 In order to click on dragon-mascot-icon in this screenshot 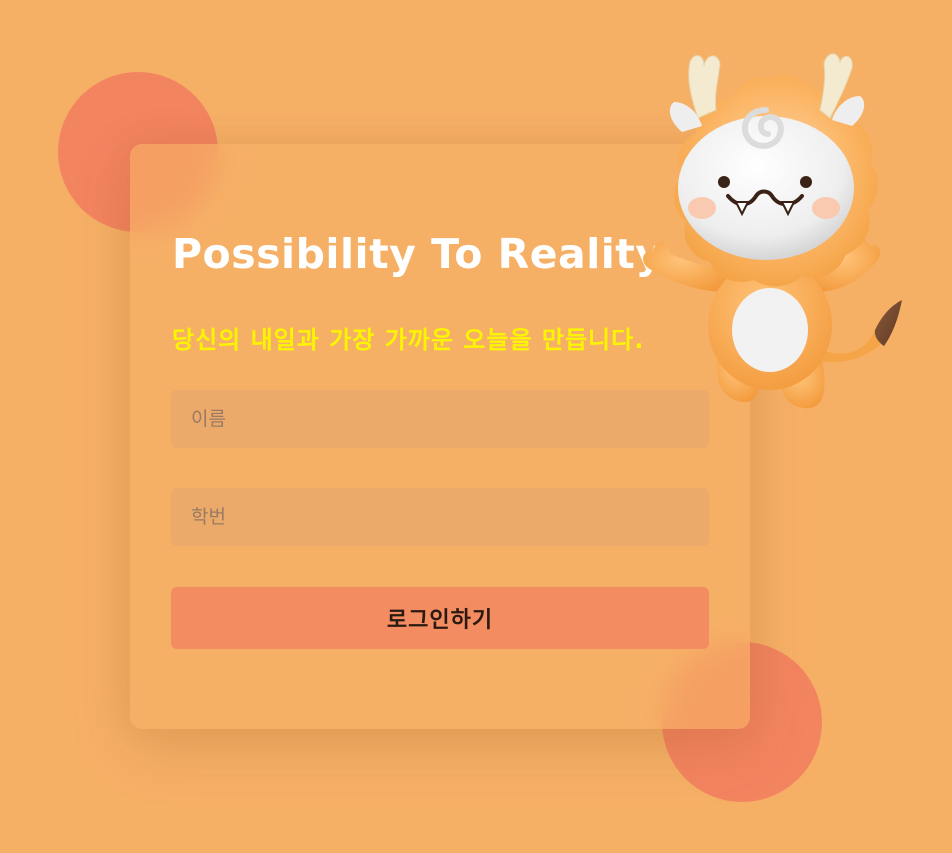, I will do `click(772, 231)`.